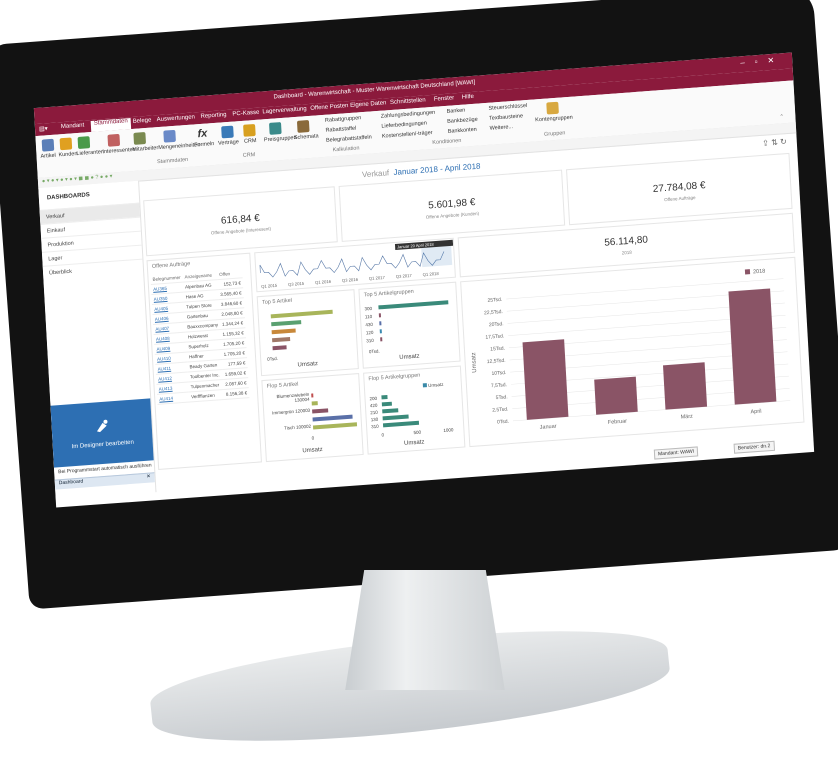  Describe the element at coordinates (228, 143) in the screenshot. I see `vertraege-button: Verträge` at that location.